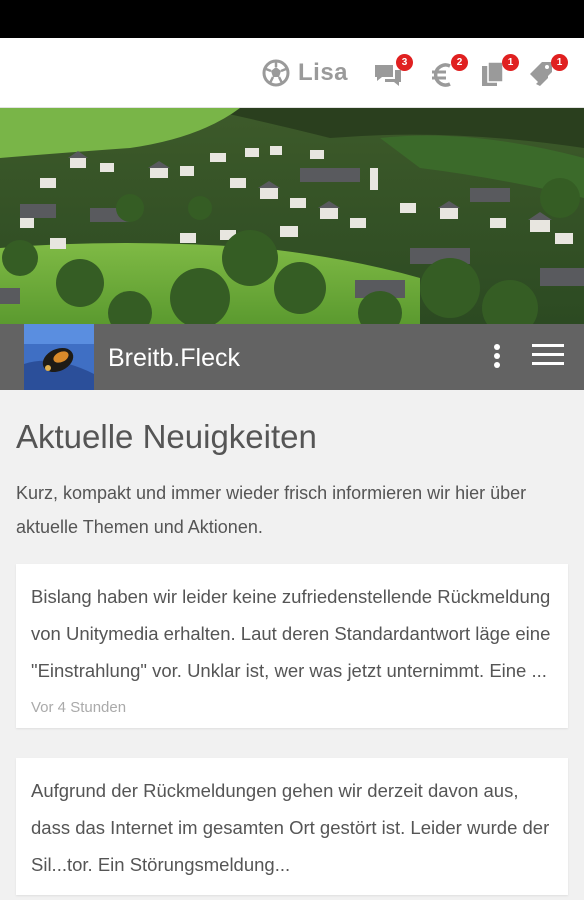 The height and width of the screenshot is (900, 584). Describe the element at coordinates (548, 72) in the screenshot. I see `tags-button: 1` at that location.